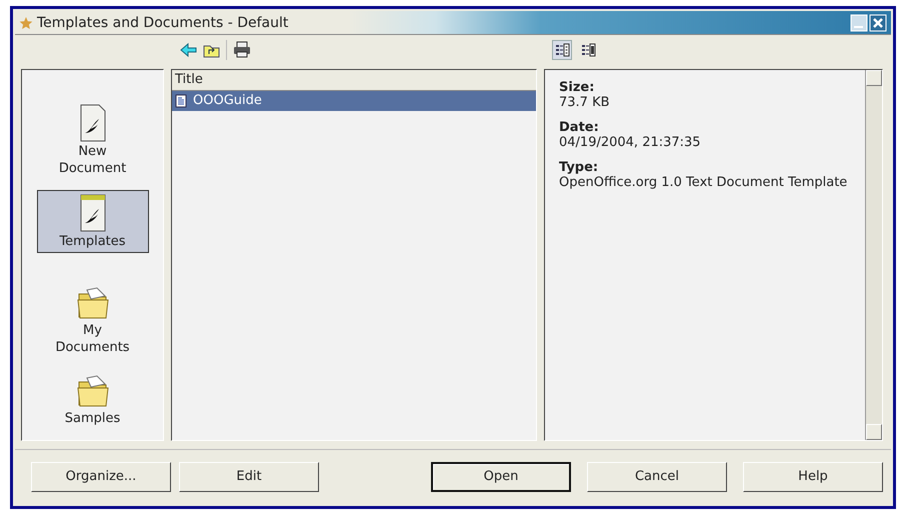 The height and width of the screenshot is (517, 908). I want to click on minimize-button, so click(859, 23).